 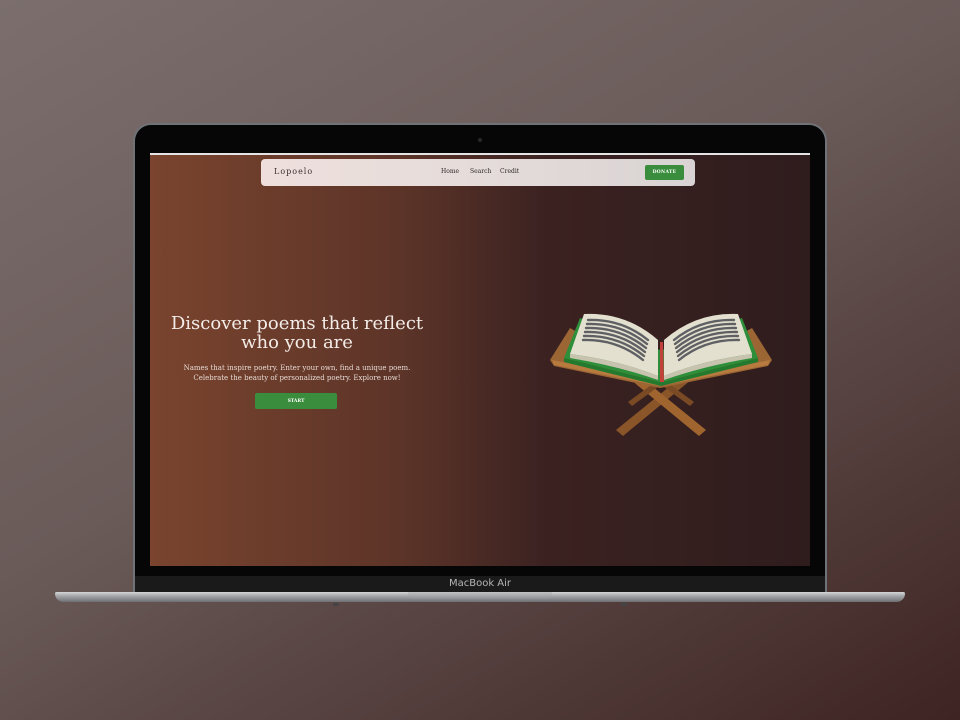 I want to click on laptop-foot-right, so click(x=624, y=604).